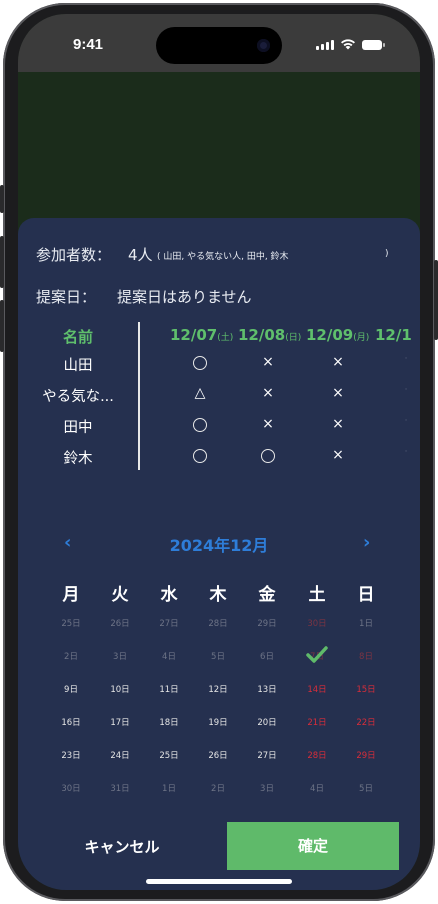 This screenshot has height=904, width=438. What do you see at coordinates (194, 335) in the screenshot?
I see `date-header-date: 12/07` at bounding box center [194, 335].